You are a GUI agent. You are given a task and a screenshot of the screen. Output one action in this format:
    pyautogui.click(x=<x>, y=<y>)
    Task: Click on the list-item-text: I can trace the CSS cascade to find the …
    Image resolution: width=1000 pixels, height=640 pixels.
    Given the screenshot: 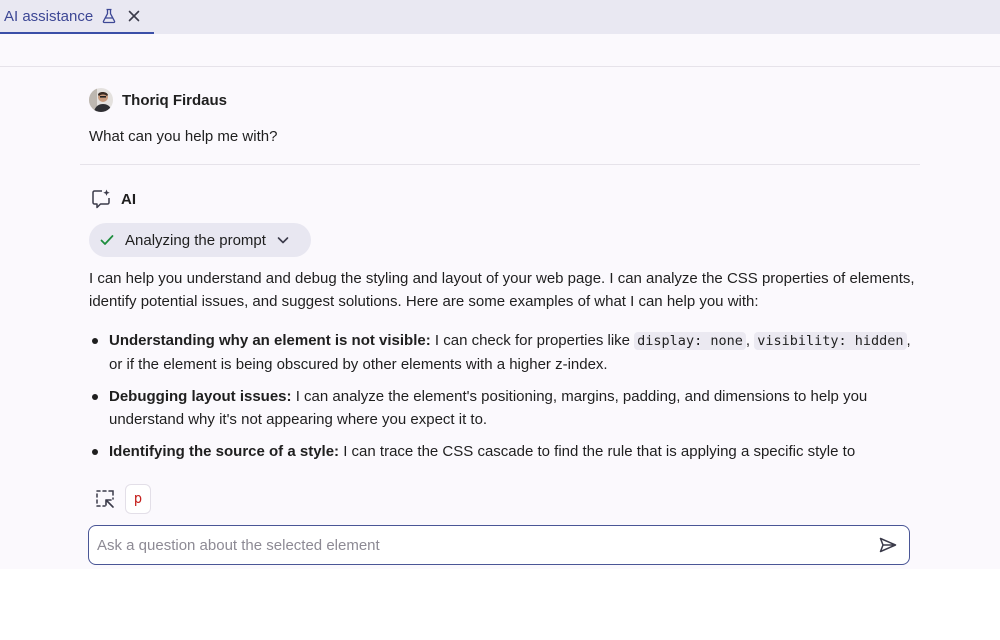 What is the action you would take?
    pyautogui.click(x=597, y=451)
    